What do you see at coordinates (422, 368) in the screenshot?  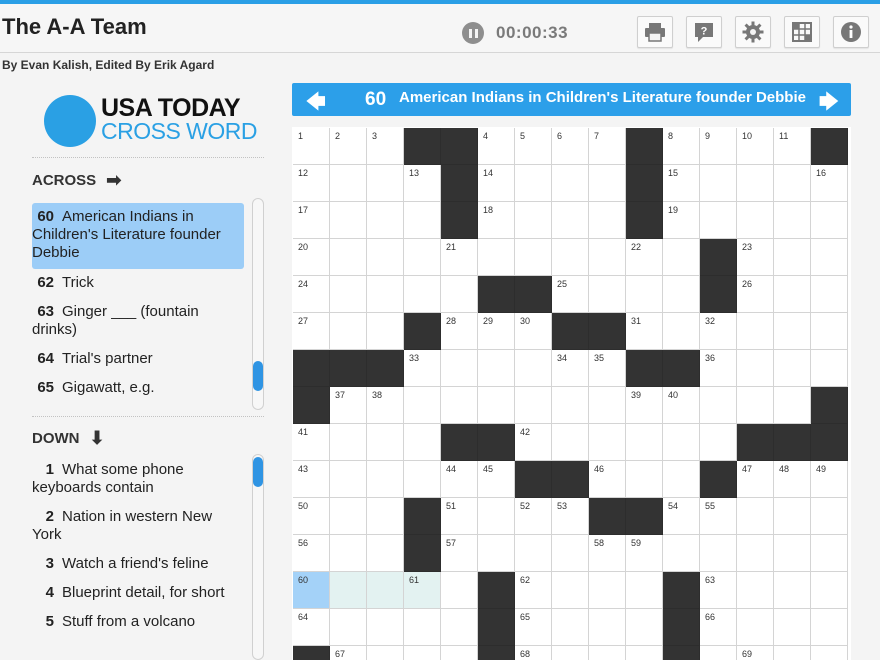 I see `grid-cell: 33` at bounding box center [422, 368].